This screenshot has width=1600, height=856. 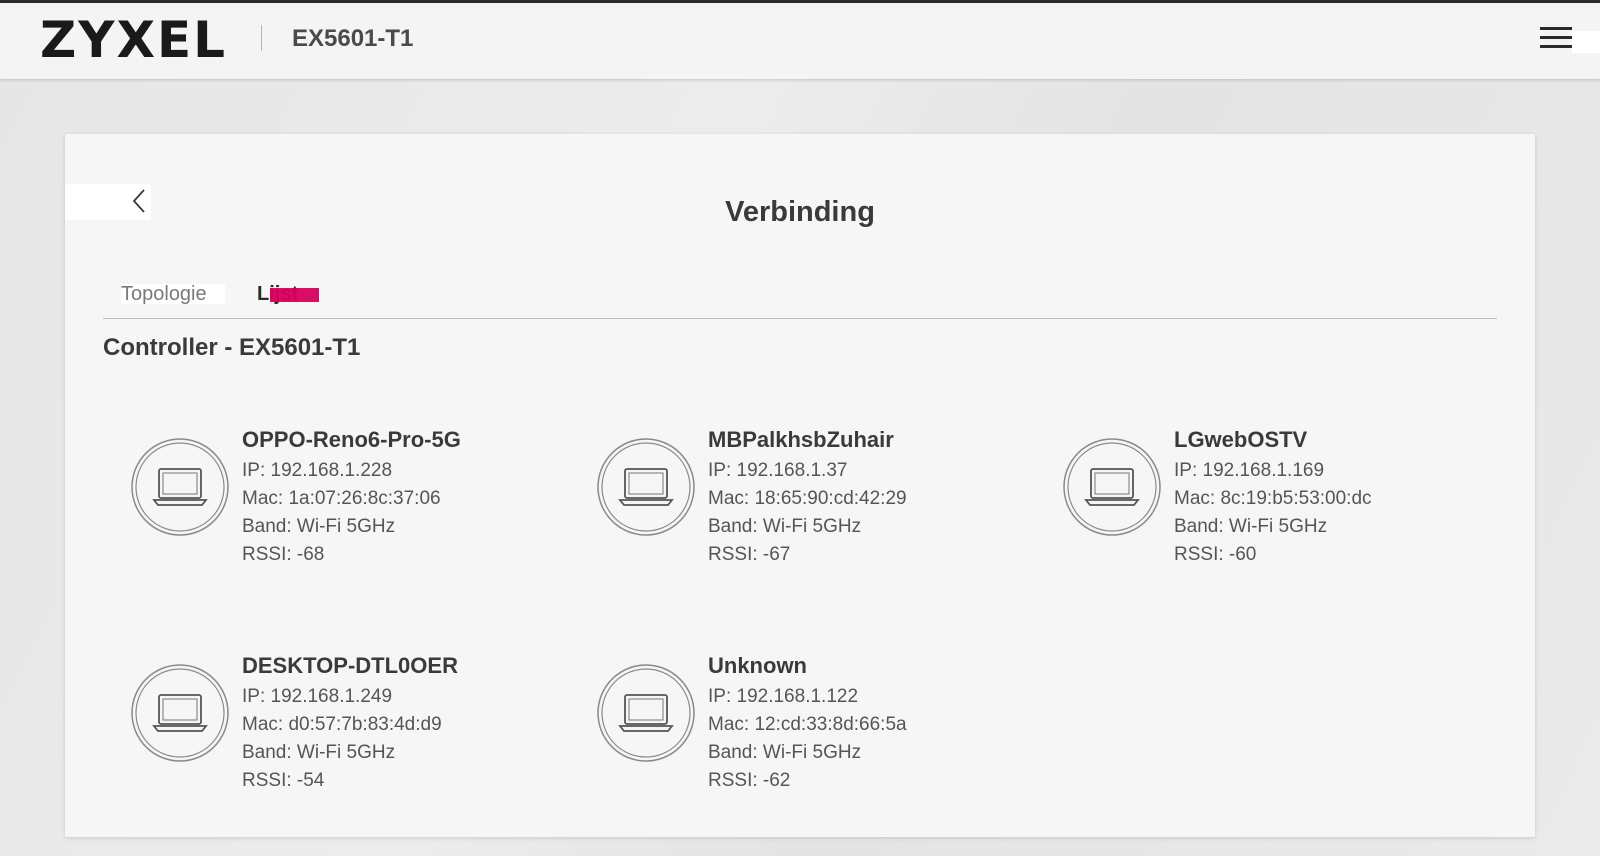 What do you see at coordinates (342, 724) in the screenshot?
I see `device-mac: Mac: d0:57:7b:83:4d:d9` at bounding box center [342, 724].